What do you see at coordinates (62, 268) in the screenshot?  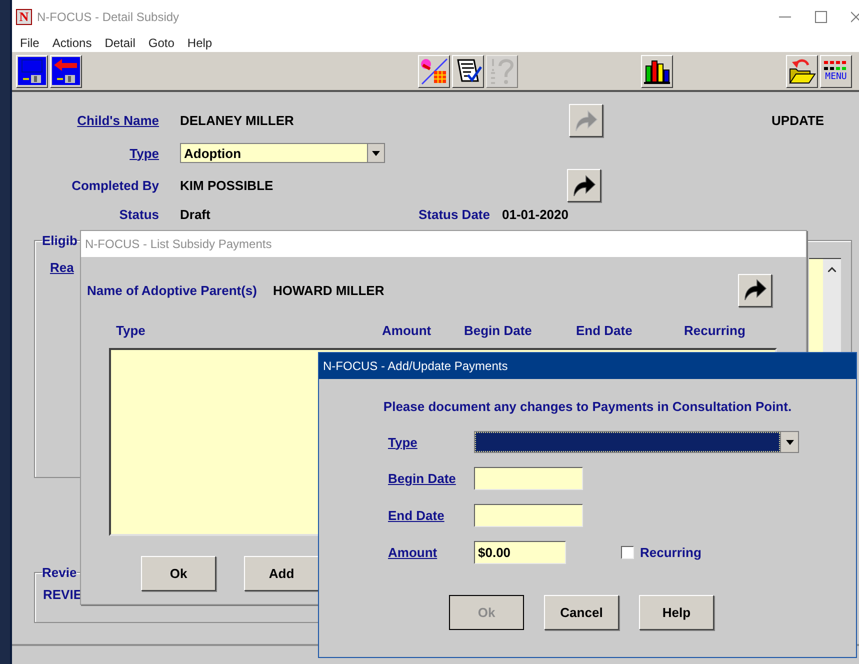 I see `field-link: Rea` at bounding box center [62, 268].